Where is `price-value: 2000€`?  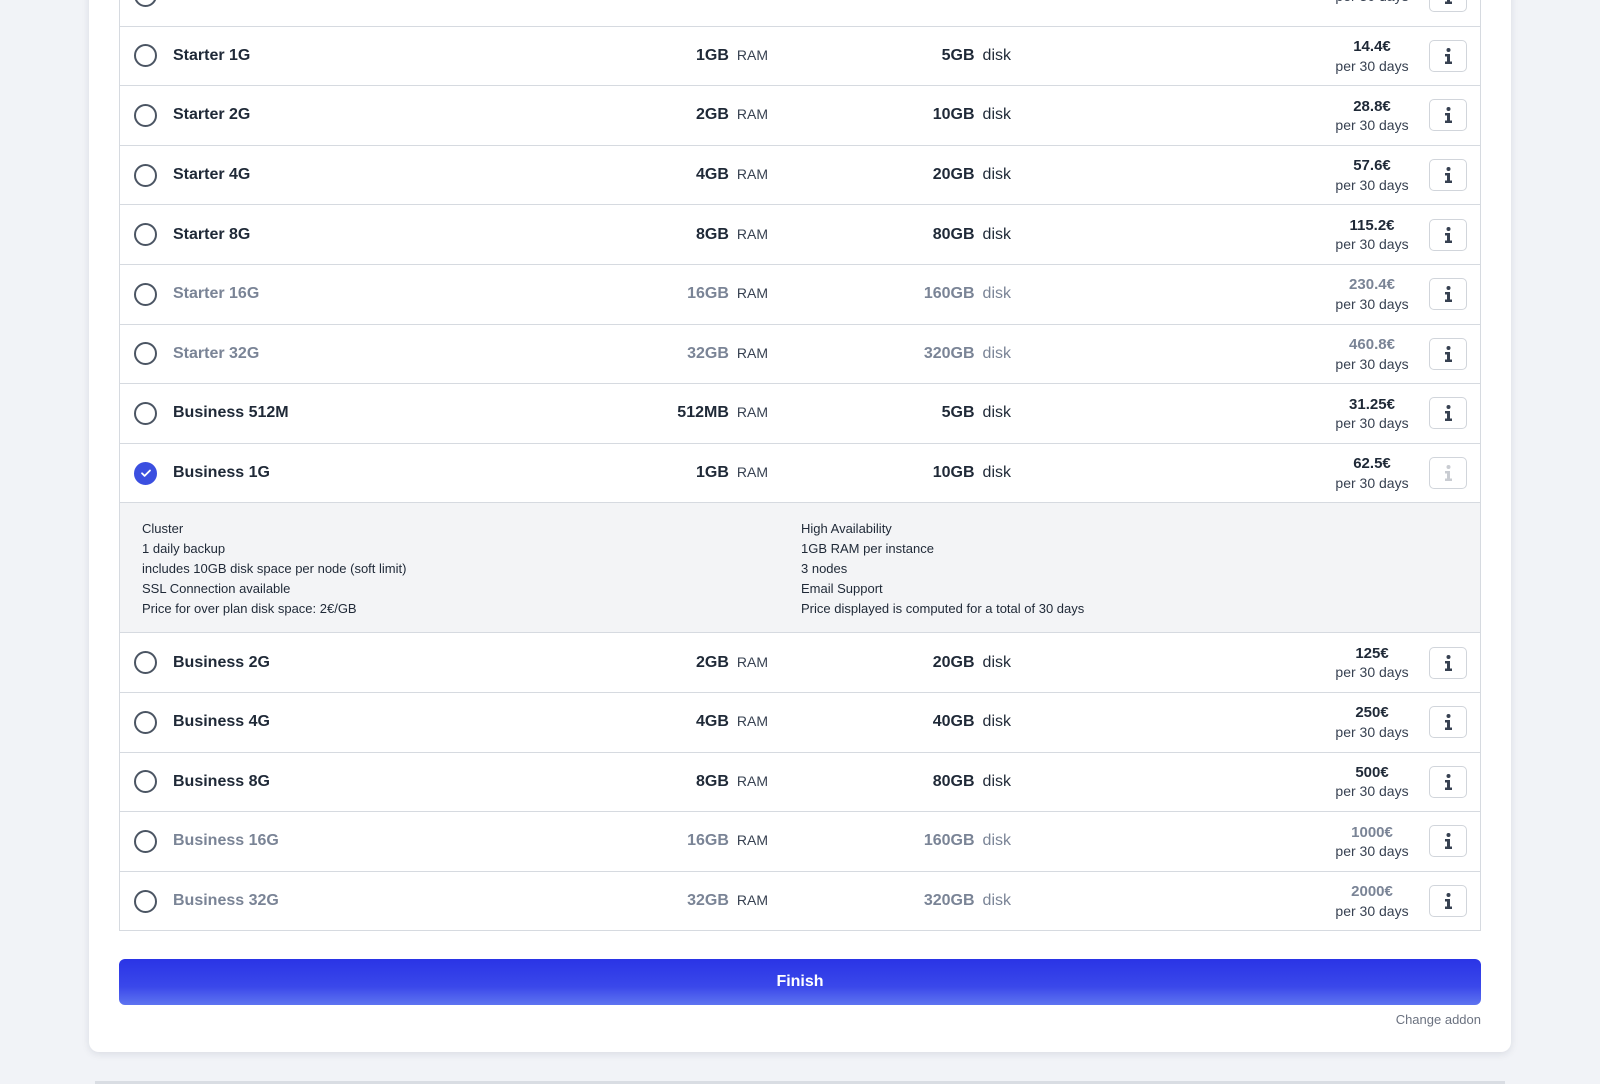
price-value: 2000€ is located at coordinates (1372, 892).